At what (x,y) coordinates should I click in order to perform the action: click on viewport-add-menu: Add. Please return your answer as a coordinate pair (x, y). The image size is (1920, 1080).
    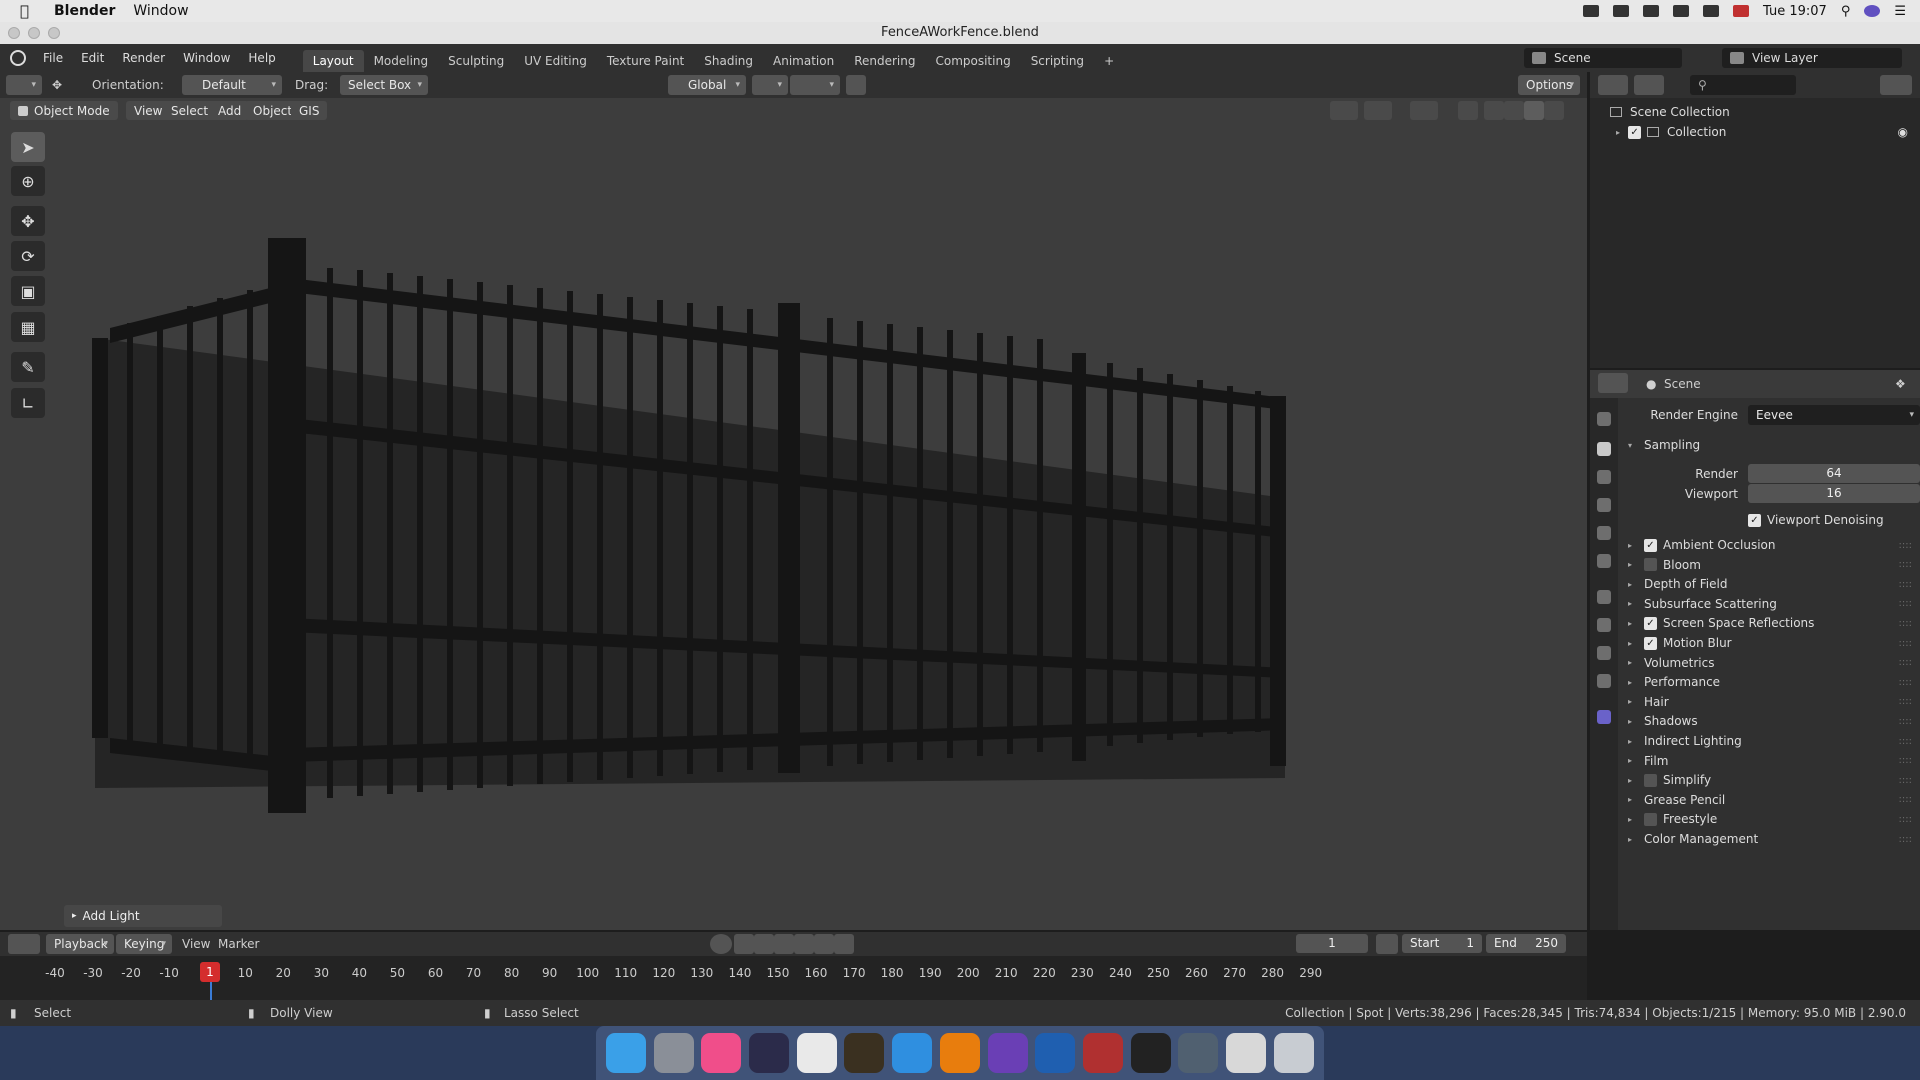
    Looking at the image, I should click on (230, 110).